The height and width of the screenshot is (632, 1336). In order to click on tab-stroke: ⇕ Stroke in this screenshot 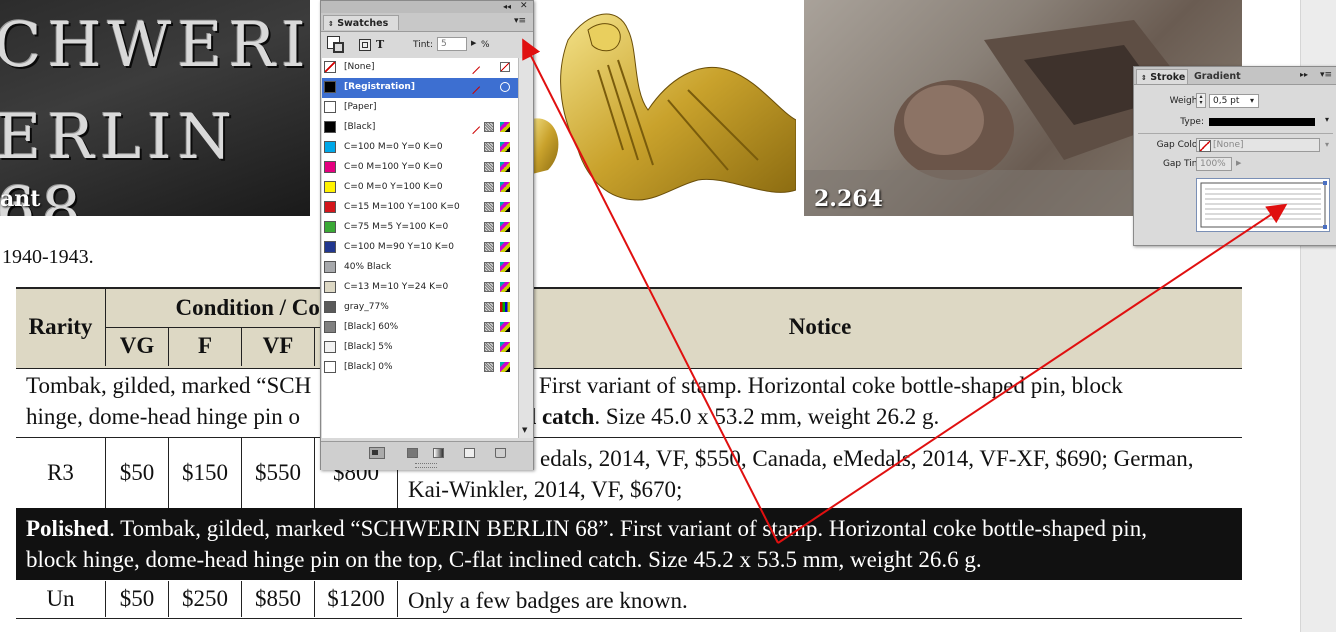, I will do `click(1162, 76)`.